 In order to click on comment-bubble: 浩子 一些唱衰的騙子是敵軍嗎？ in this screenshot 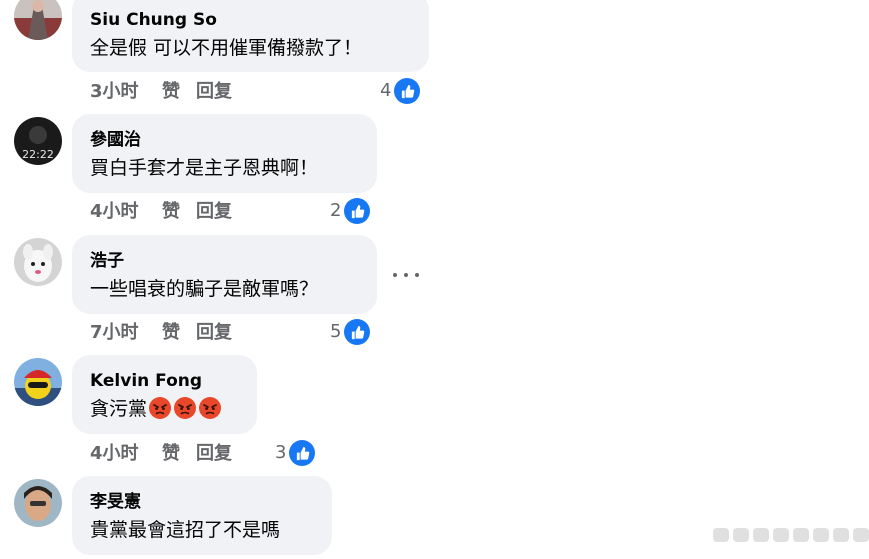, I will do `click(224, 274)`.